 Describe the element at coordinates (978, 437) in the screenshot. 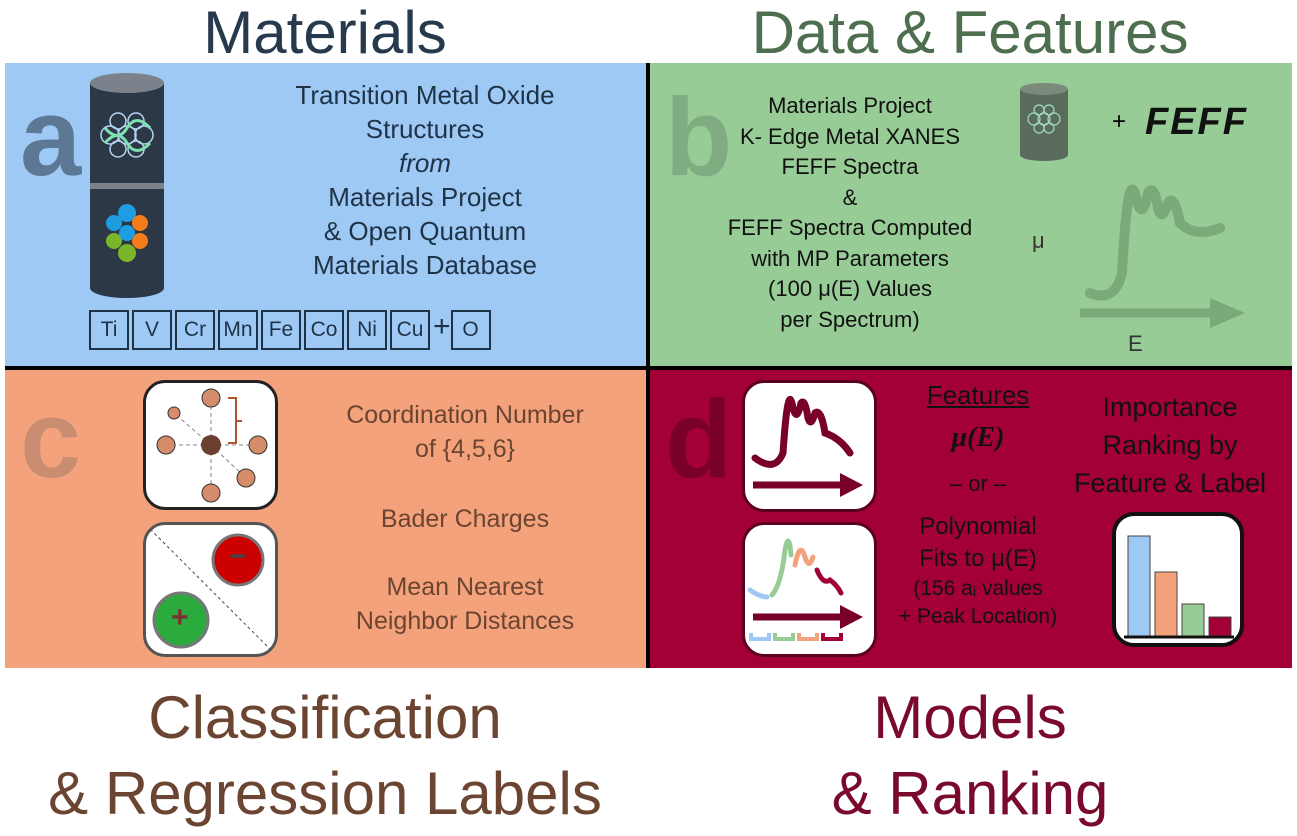

I see `mu-feature: μ(E)` at that location.